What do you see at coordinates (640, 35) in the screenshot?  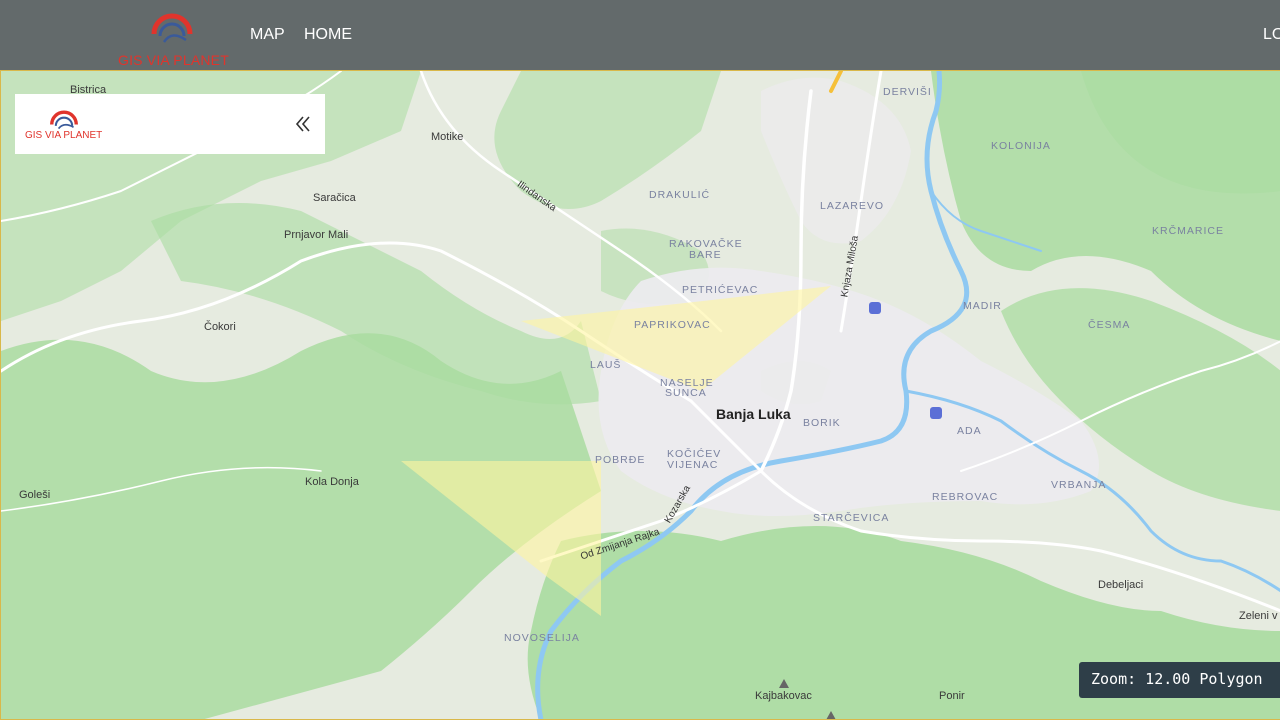 I see `top-navbar: GIS VIA PLANET MAP HOME LO` at bounding box center [640, 35].